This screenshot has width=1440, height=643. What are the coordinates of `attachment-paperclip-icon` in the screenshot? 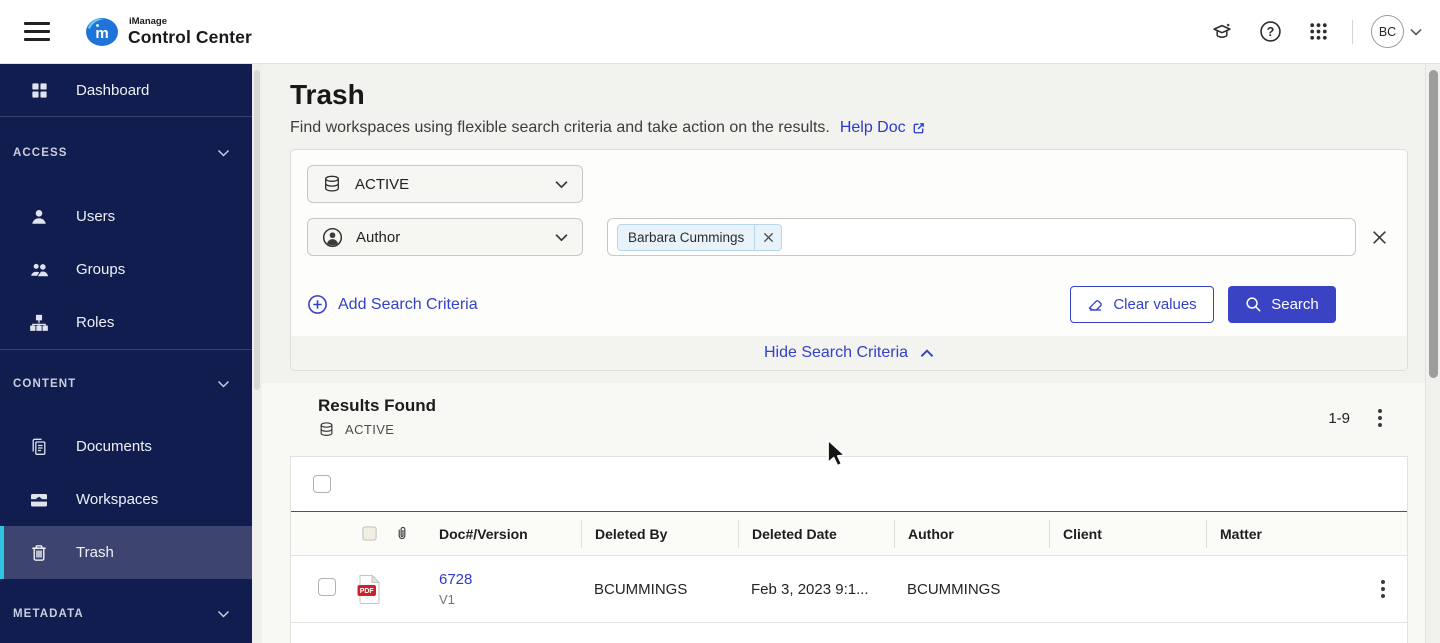 It's located at (402, 533).